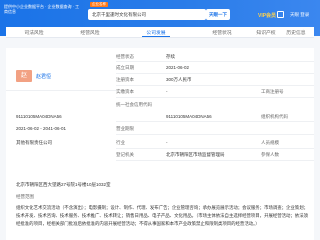  What do you see at coordinates (39, 116) in the screenshot?
I see `credit-code-left: 91110105MA04DNA56` at bounding box center [39, 116].